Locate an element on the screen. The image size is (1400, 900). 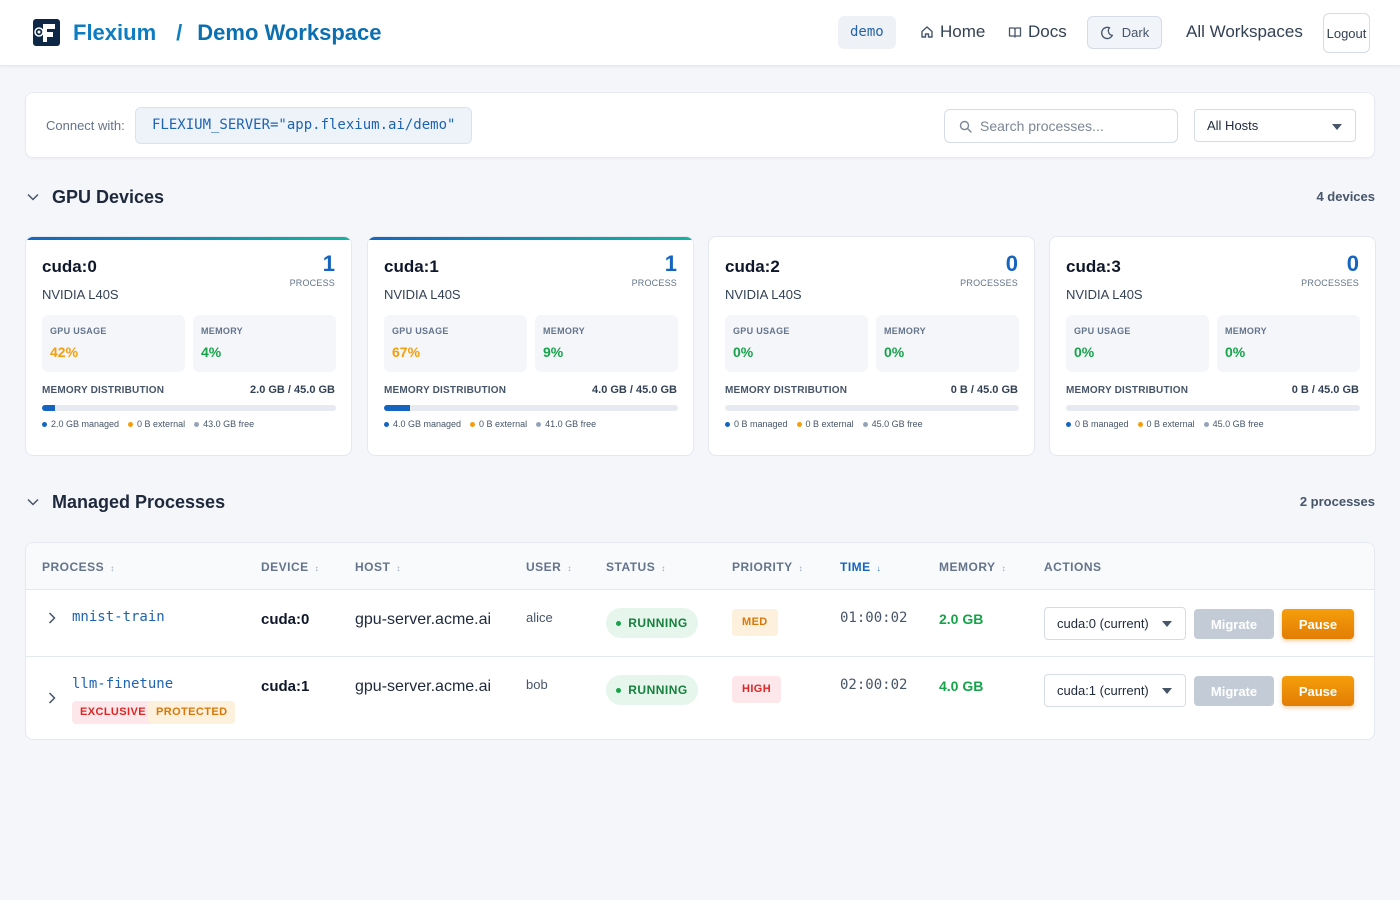
column-header-host: HOST ↕ is located at coordinates (378, 567).